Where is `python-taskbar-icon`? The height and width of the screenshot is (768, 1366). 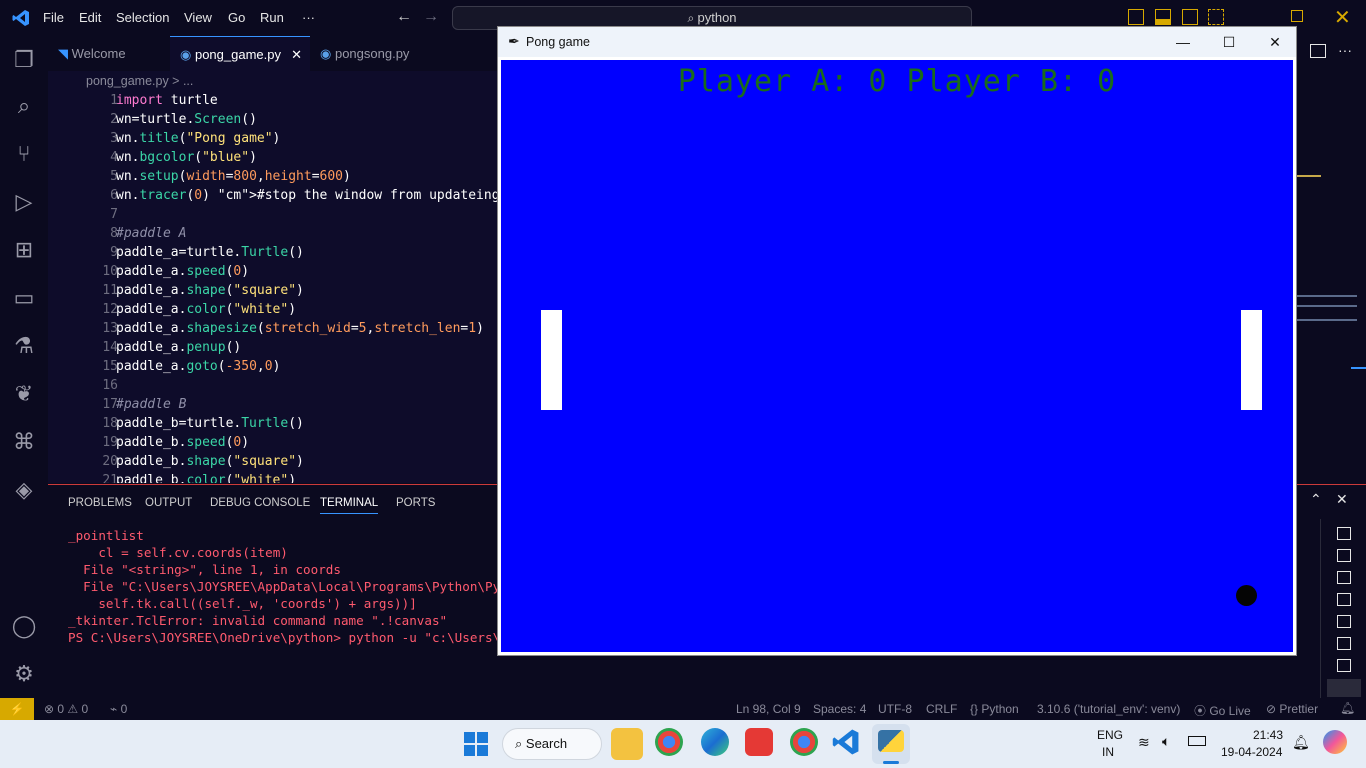 python-taskbar-icon is located at coordinates (891, 744).